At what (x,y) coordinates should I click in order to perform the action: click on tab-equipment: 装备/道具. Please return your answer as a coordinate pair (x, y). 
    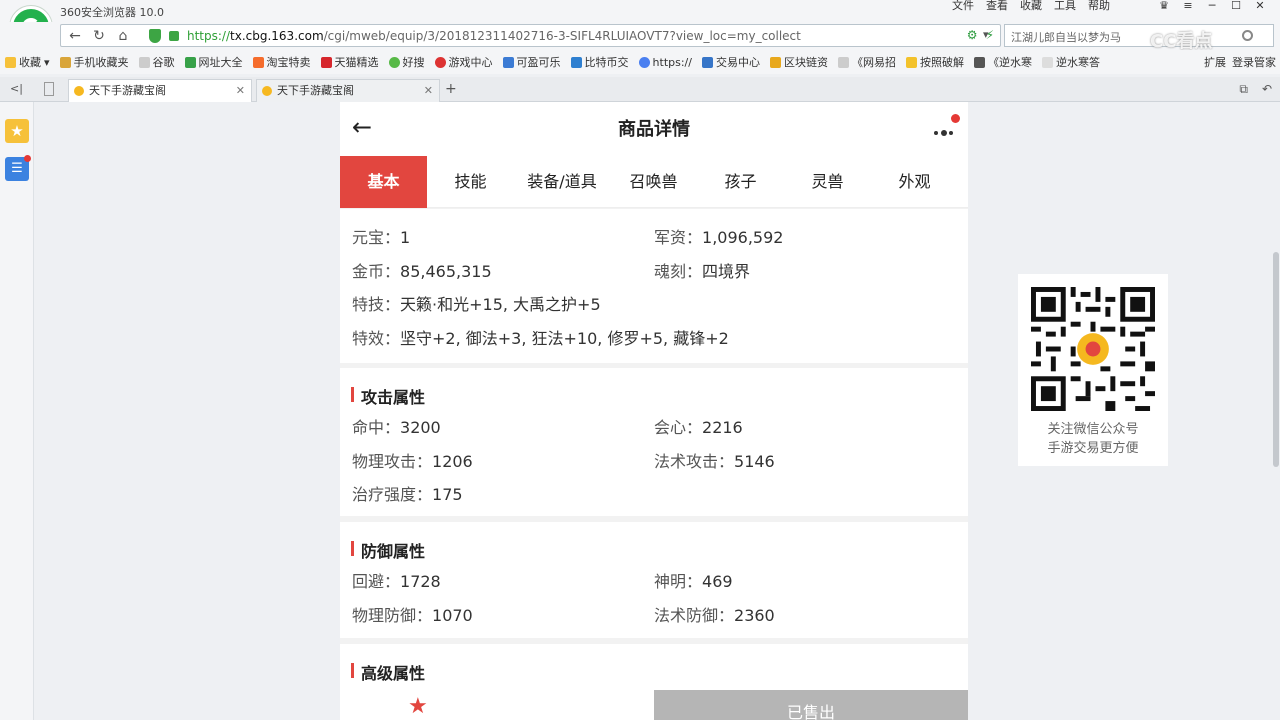
    Looking at the image, I should click on (562, 182).